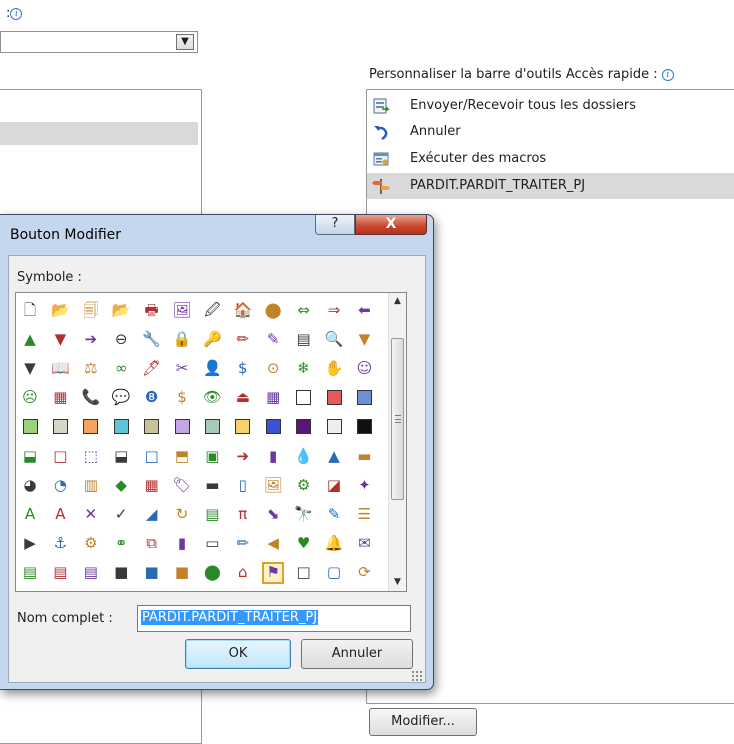 The image size is (734, 744). What do you see at coordinates (334, 310) in the screenshot?
I see `symbol-cell: ⇒` at bounding box center [334, 310].